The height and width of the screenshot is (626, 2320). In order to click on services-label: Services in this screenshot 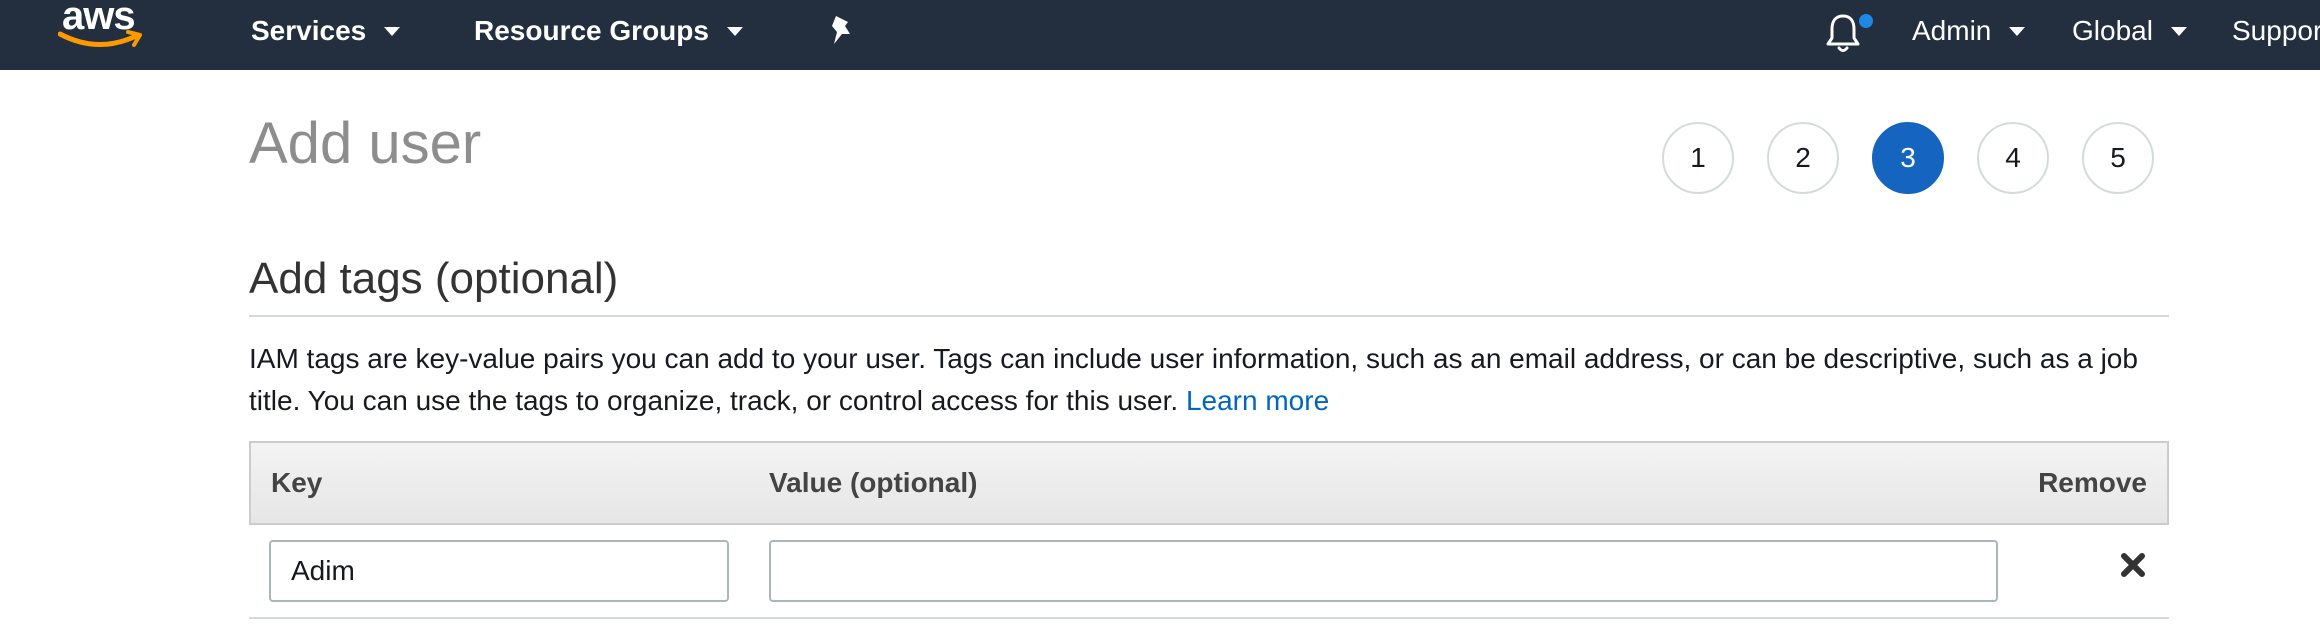, I will do `click(309, 30)`.